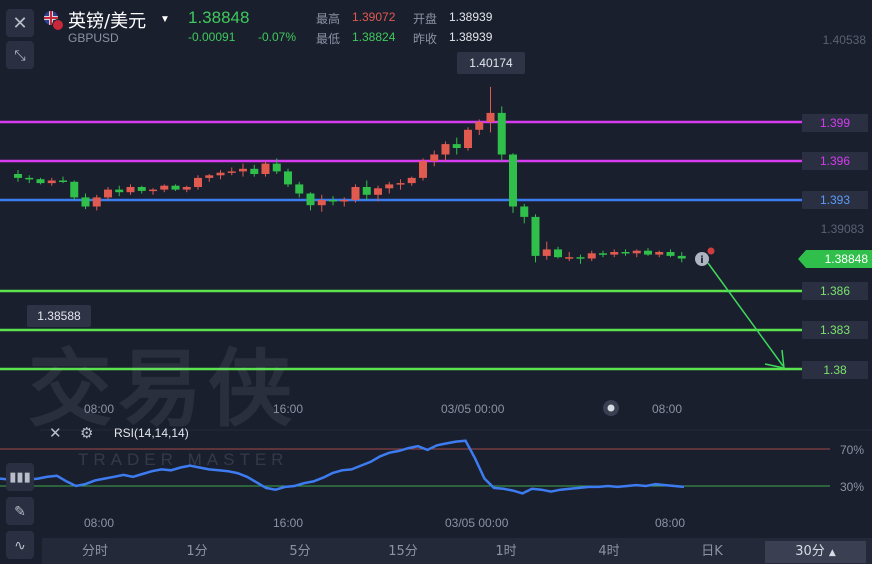 Image resolution: width=872 pixels, height=564 pixels. I want to click on svg-text: i, so click(701, 260).